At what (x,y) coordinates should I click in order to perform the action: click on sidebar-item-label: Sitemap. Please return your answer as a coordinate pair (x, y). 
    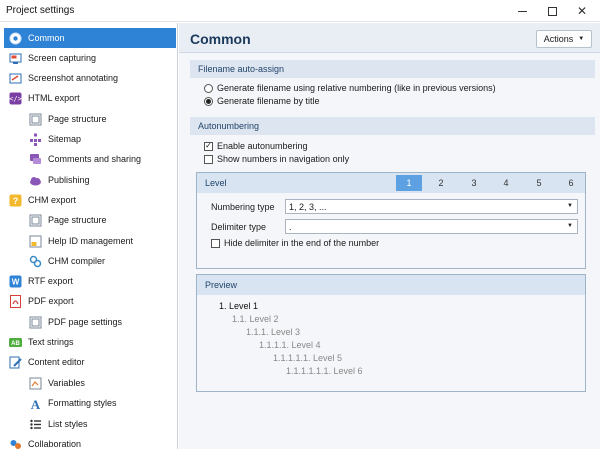
    Looking at the image, I should click on (65, 139).